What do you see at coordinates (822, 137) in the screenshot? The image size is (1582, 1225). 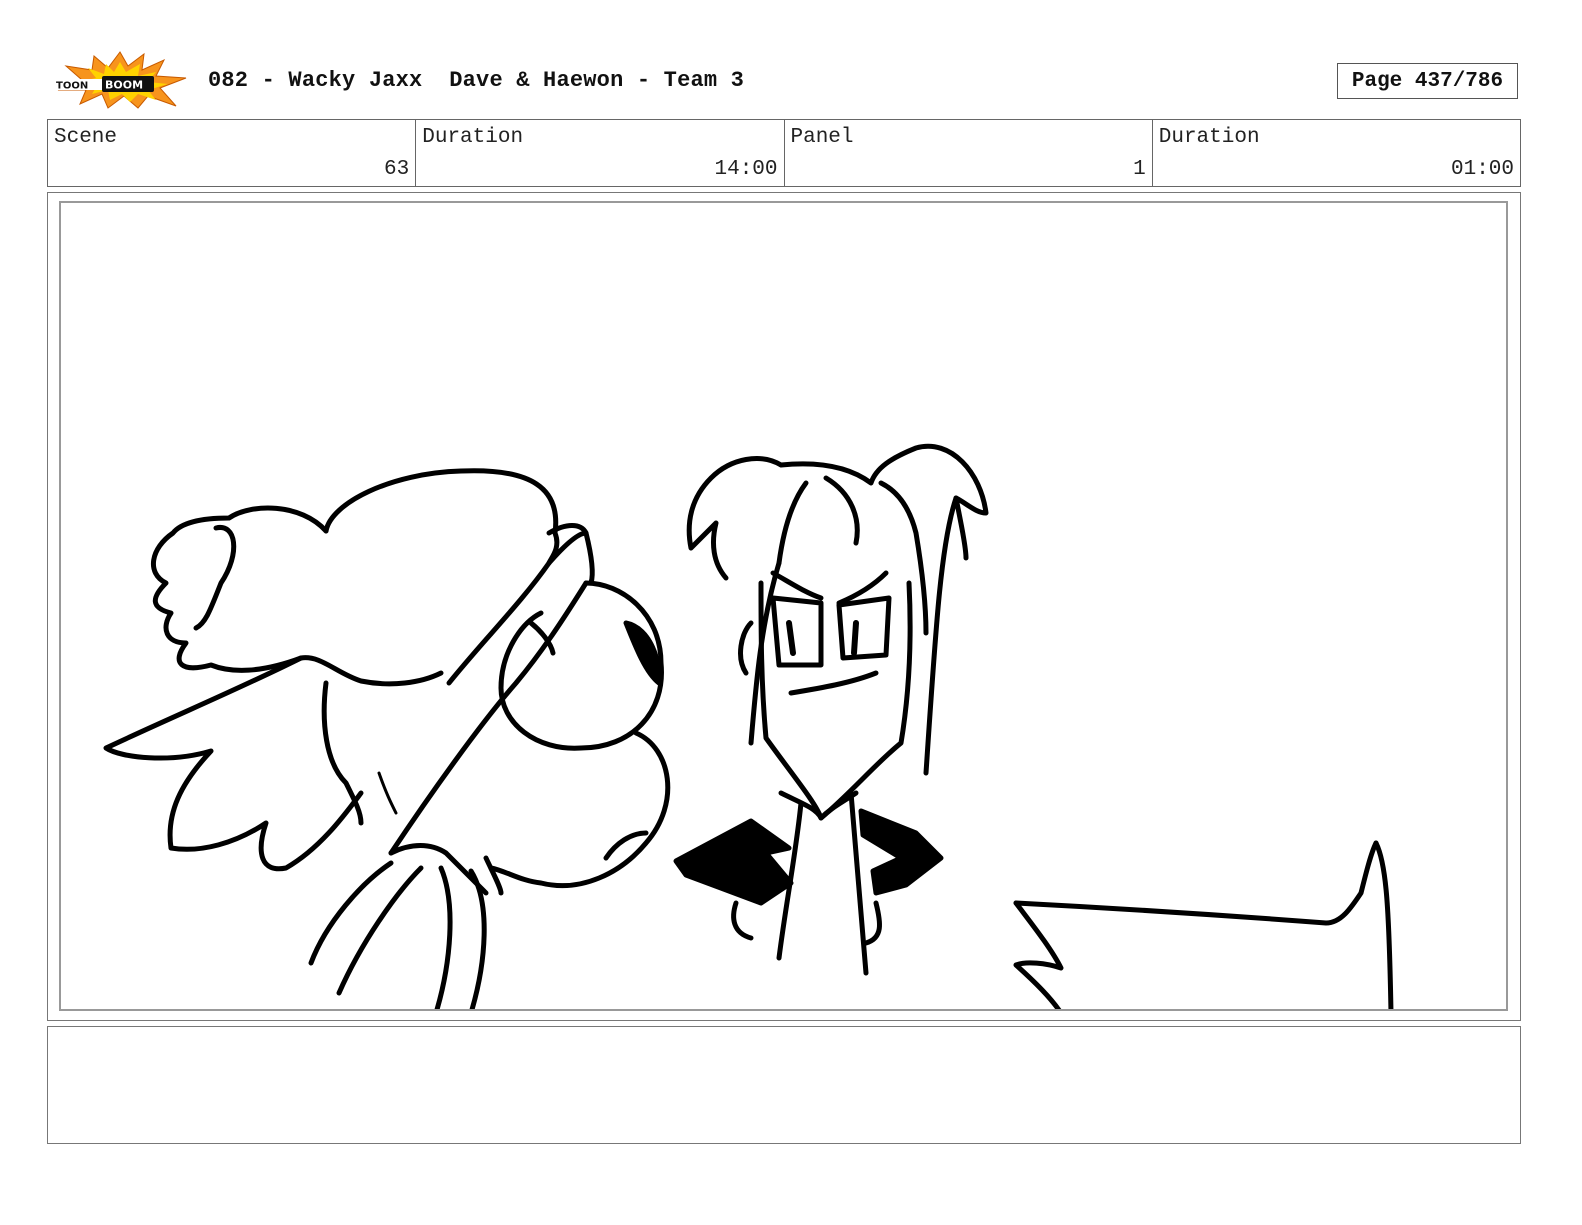 I see `panel-label: Panel` at bounding box center [822, 137].